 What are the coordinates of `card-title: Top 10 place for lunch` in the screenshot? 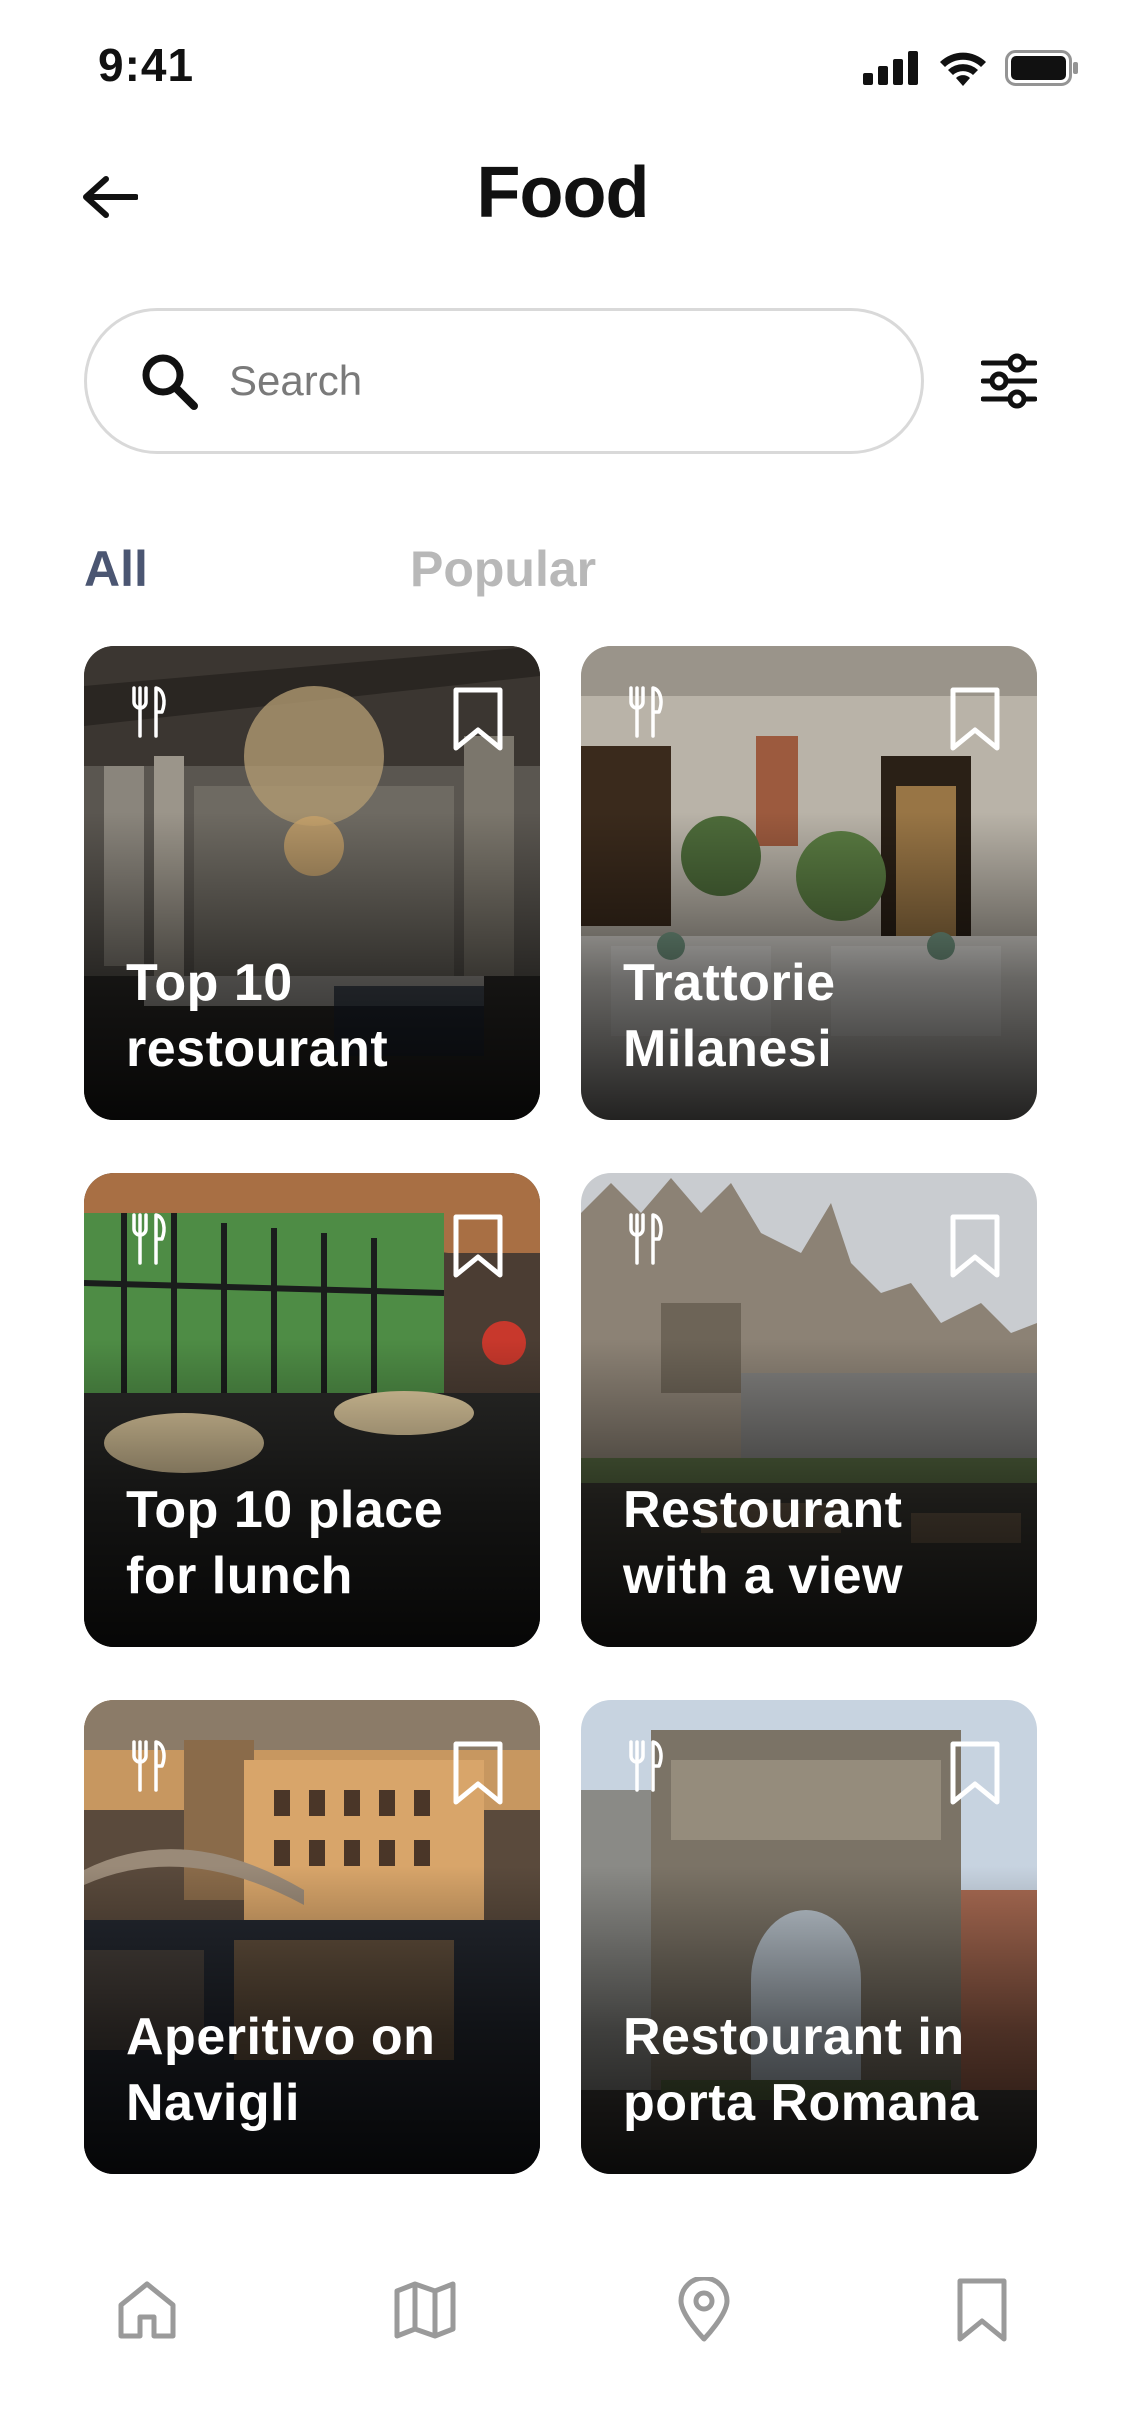 It's located at (285, 1543).